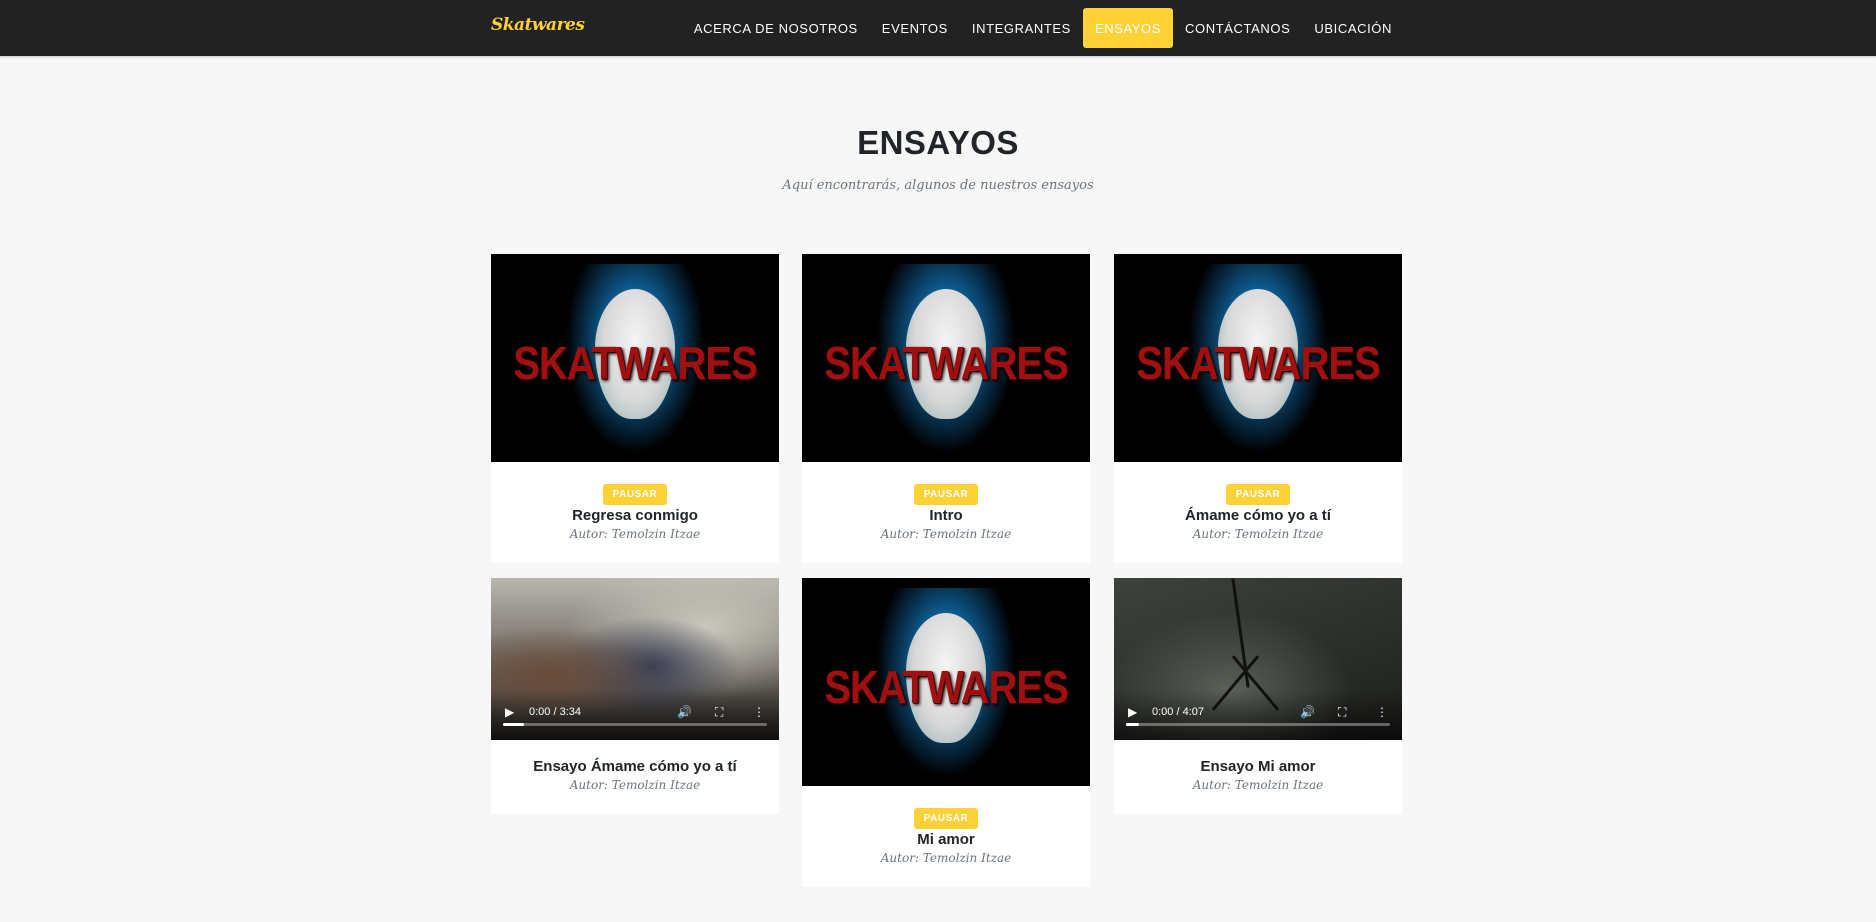 The image size is (1876, 922). What do you see at coordinates (946, 515) in the screenshot?
I see `card-title: Intro` at bounding box center [946, 515].